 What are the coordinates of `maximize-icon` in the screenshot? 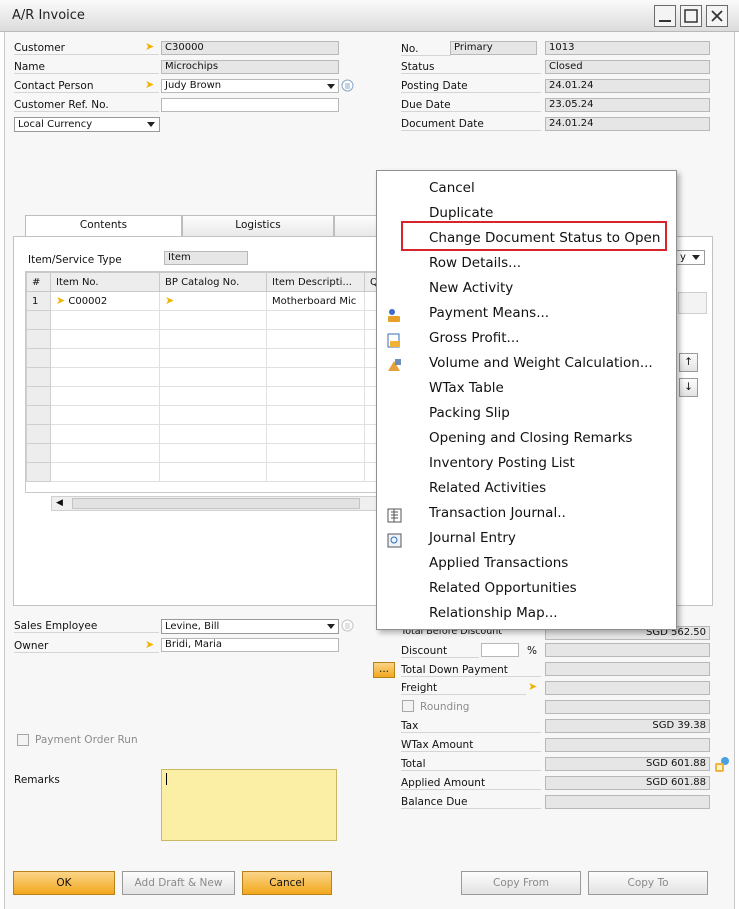 It's located at (691, 16).